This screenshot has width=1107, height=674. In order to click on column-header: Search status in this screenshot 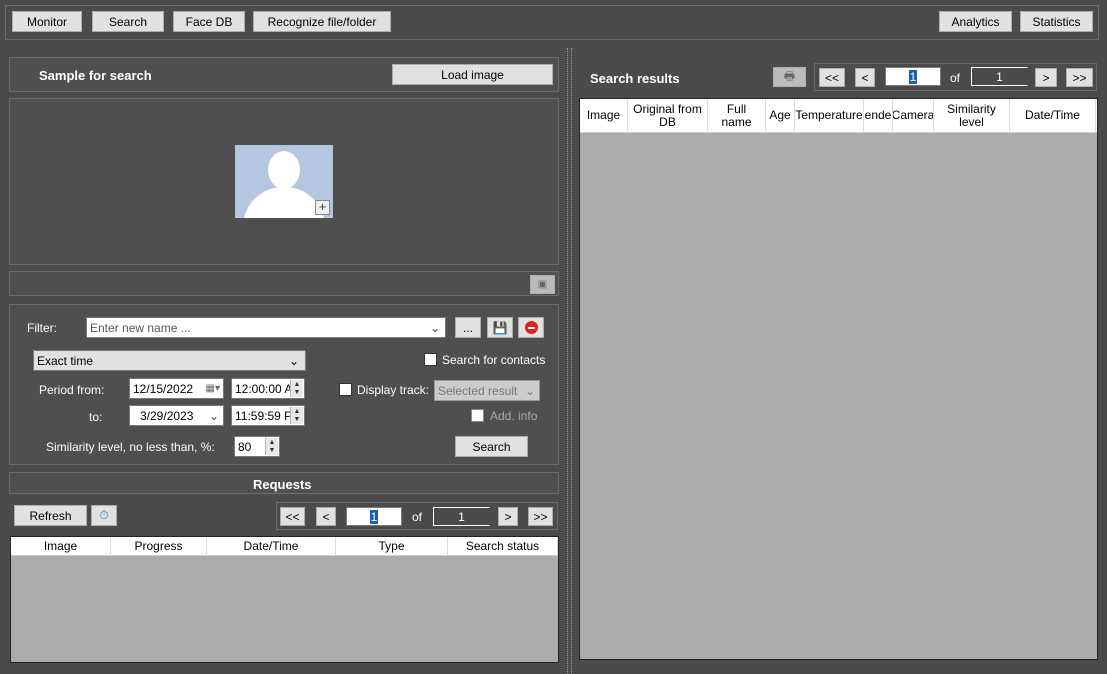, I will do `click(503, 546)`.